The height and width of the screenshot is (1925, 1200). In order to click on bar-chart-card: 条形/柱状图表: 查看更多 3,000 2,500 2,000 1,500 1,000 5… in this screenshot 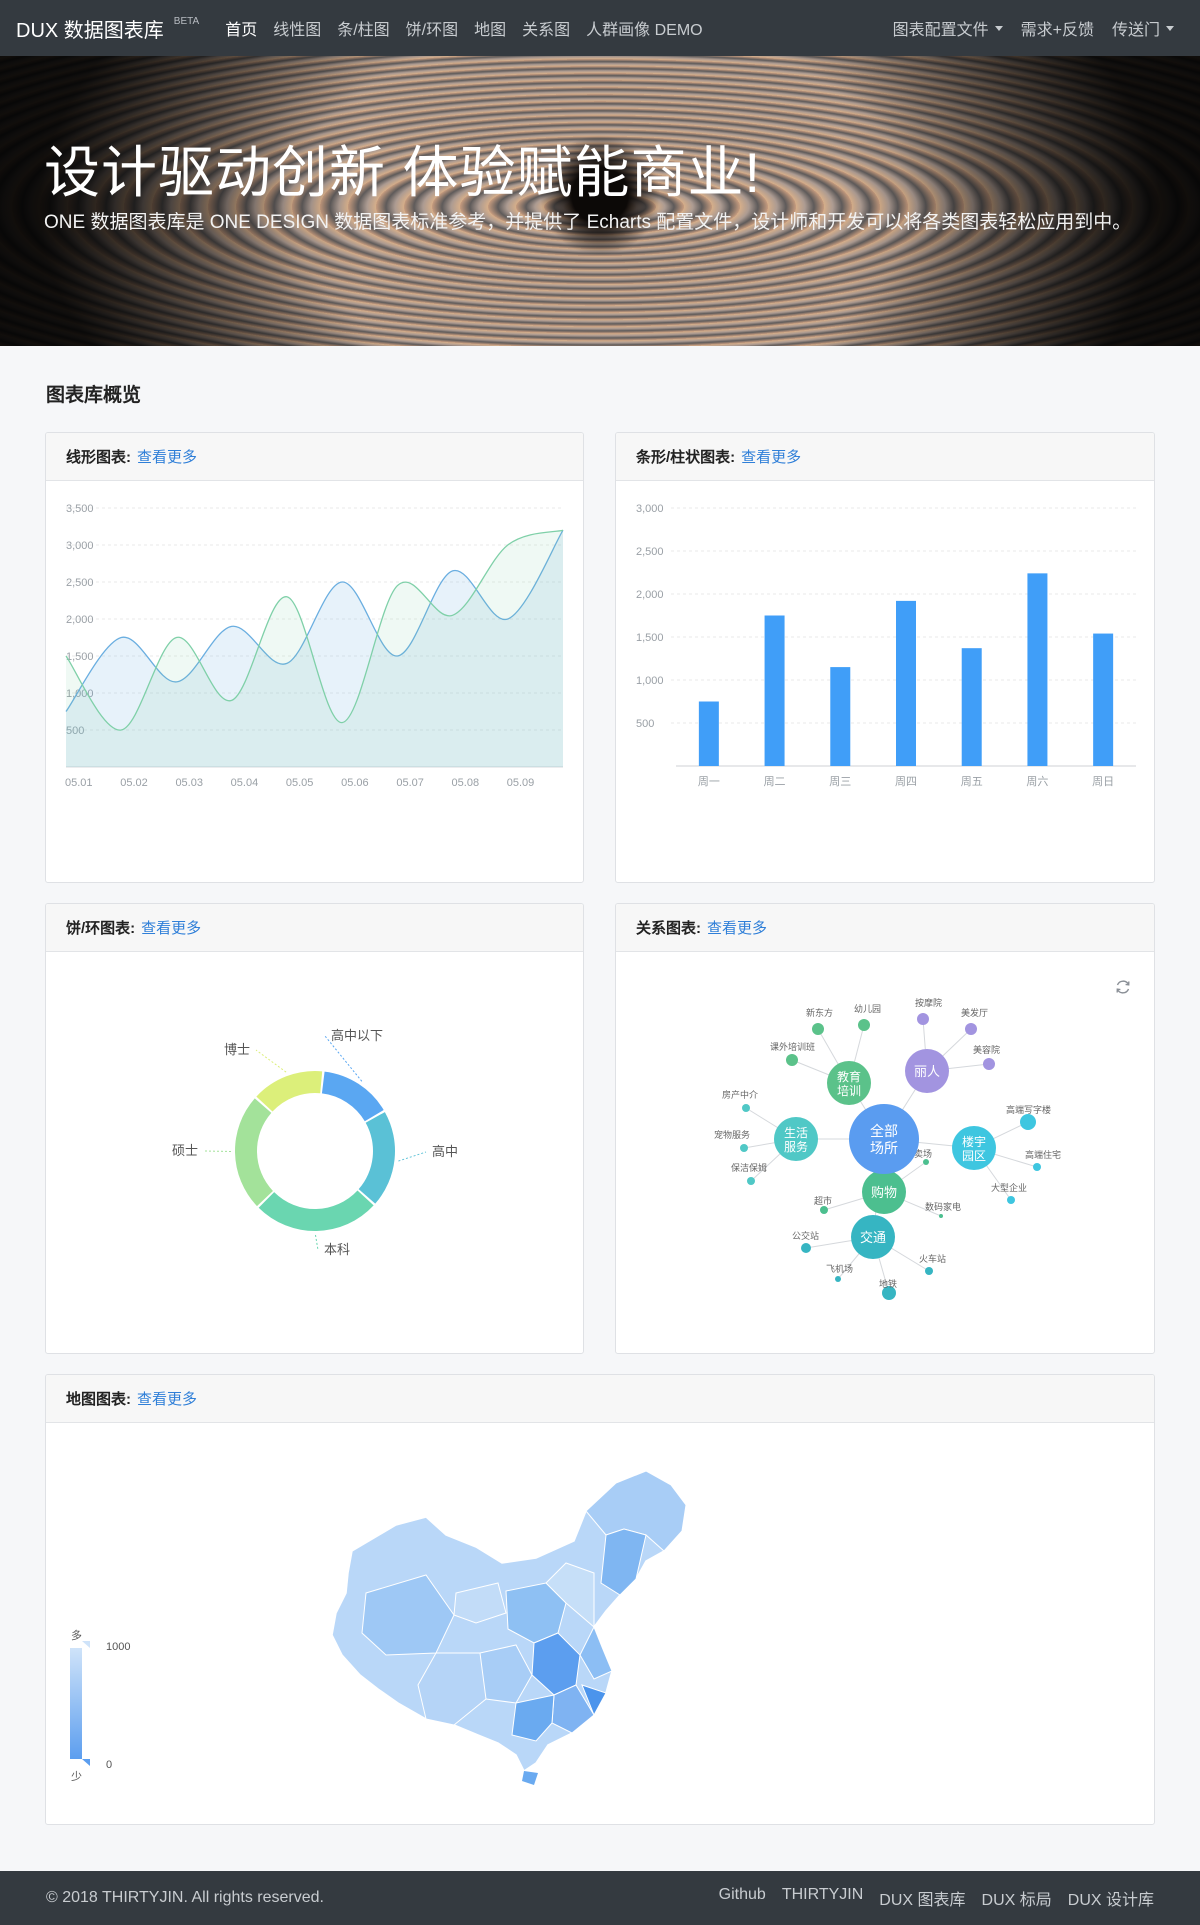, I will do `click(885, 657)`.